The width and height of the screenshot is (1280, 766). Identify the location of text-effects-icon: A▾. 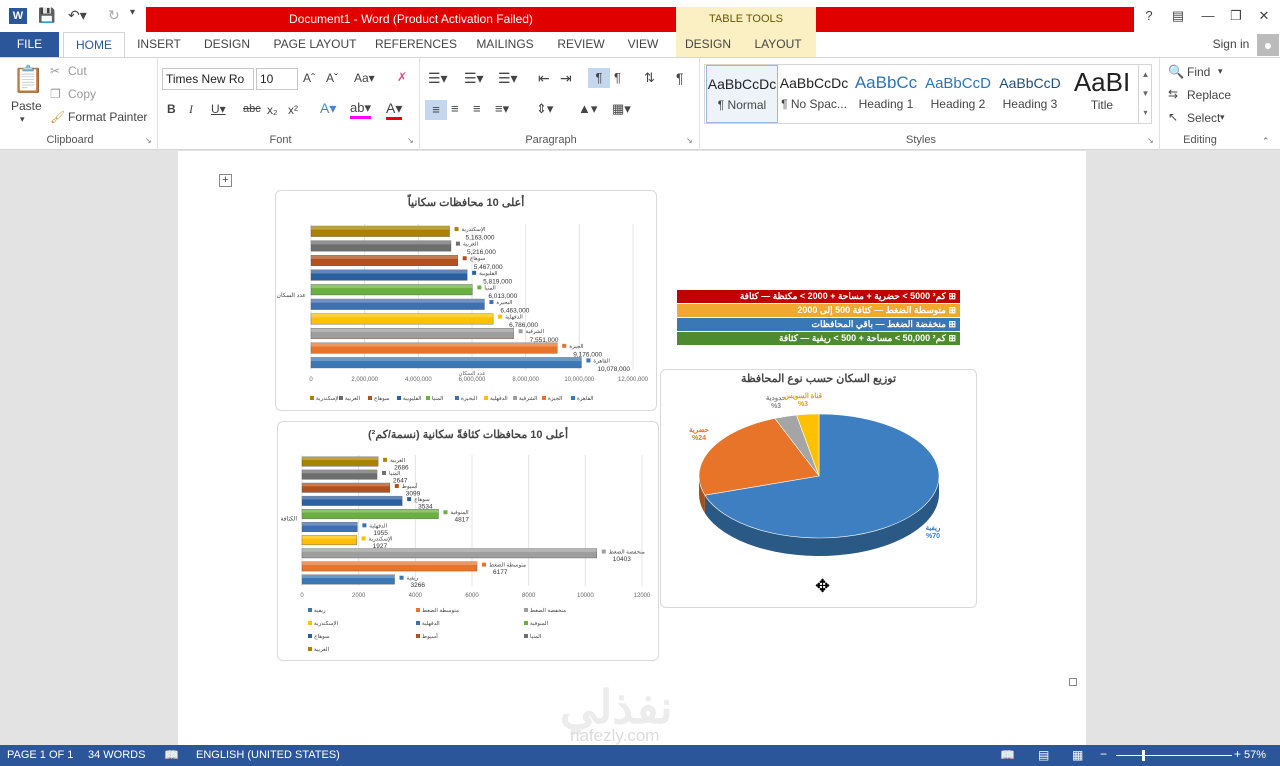
(328, 108).